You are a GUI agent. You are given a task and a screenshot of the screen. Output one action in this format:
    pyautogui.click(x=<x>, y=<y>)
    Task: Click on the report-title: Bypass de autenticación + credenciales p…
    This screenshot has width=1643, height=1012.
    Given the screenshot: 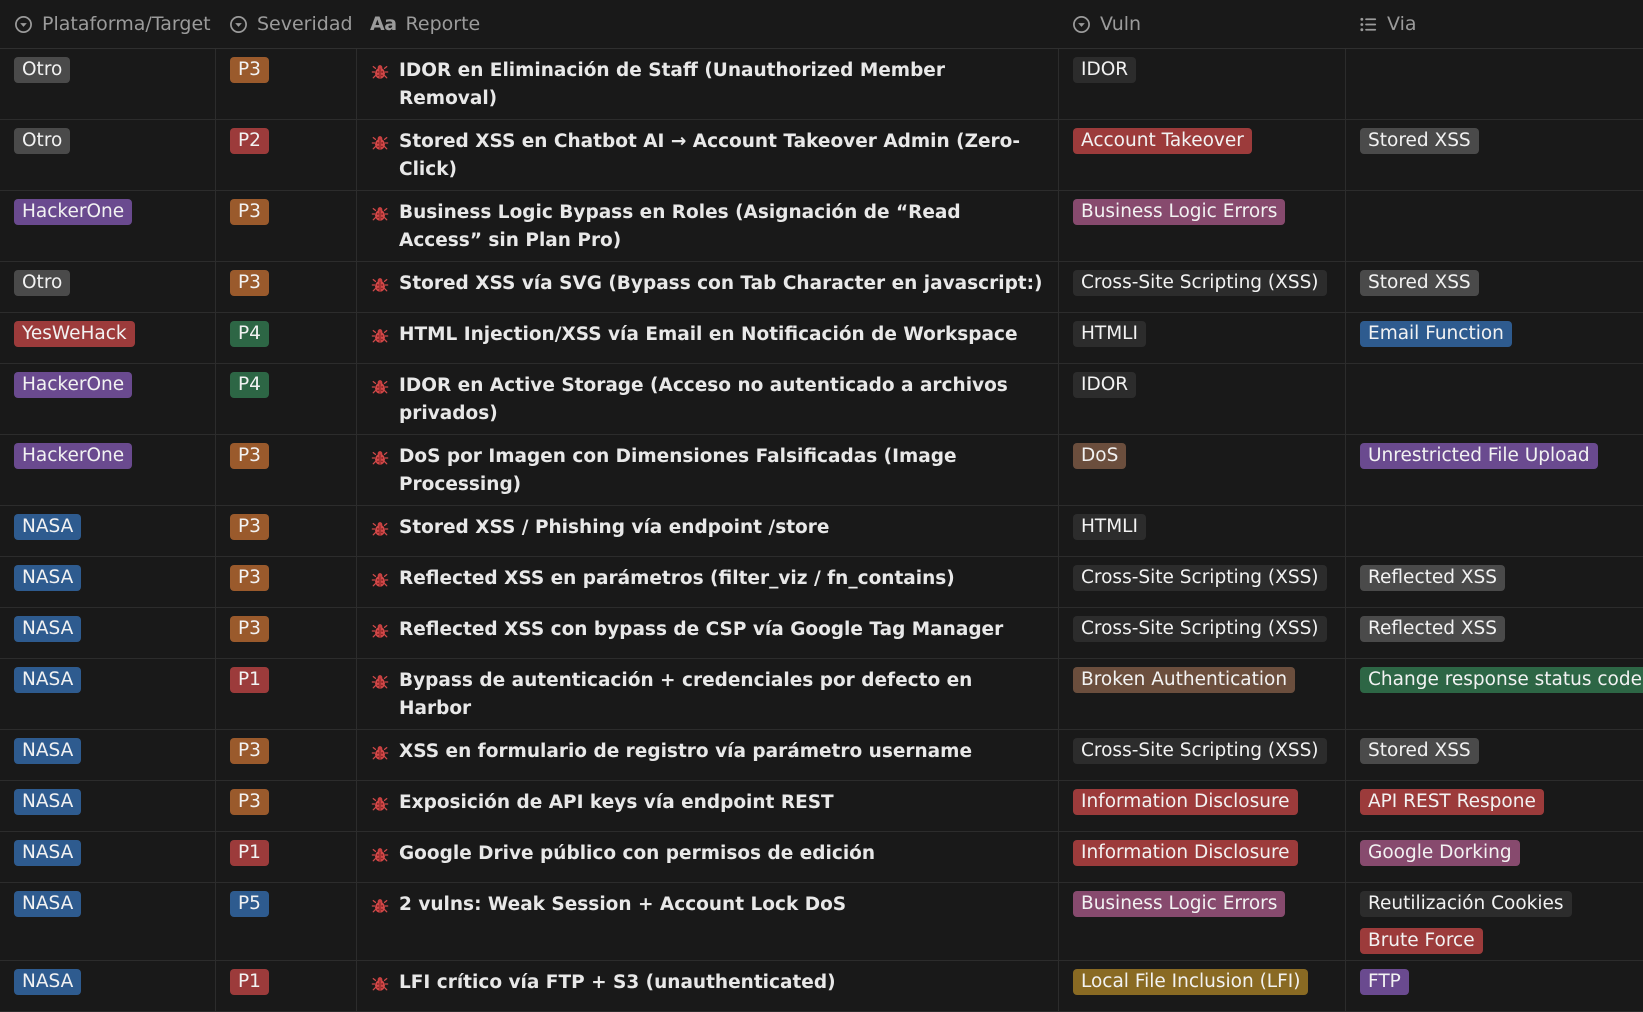 What is the action you would take?
    pyautogui.click(x=709, y=693)
    